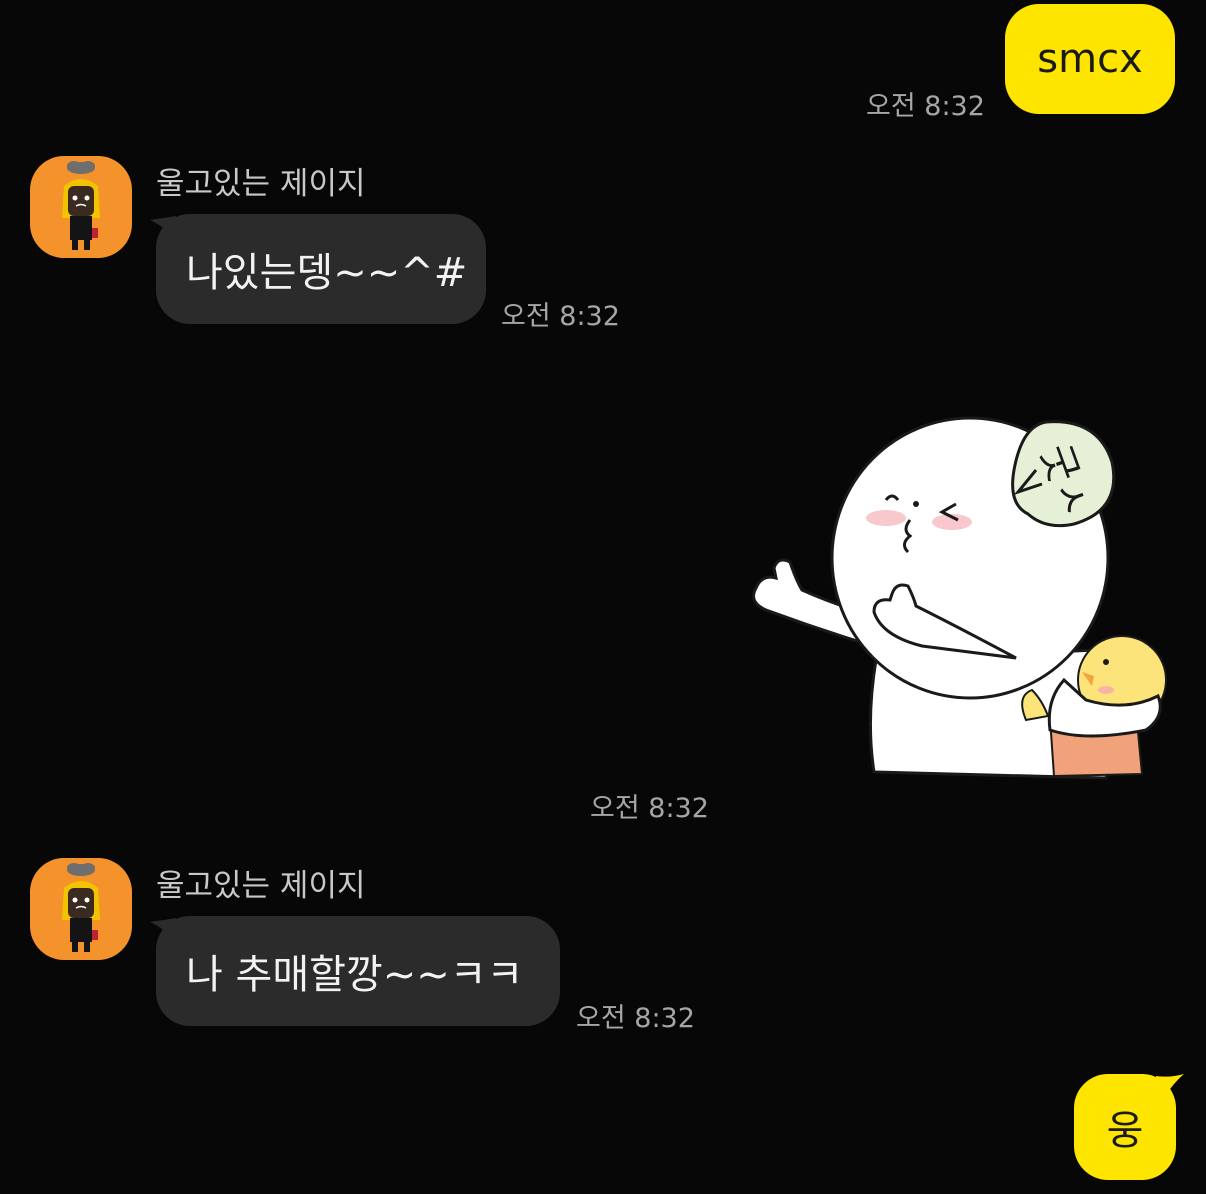 The height and width of the screenshot is (1194, 1206). I want to click on incoming-message-bubble: 나 추매할깡~~ㅋㅋ, so click(358, 971).